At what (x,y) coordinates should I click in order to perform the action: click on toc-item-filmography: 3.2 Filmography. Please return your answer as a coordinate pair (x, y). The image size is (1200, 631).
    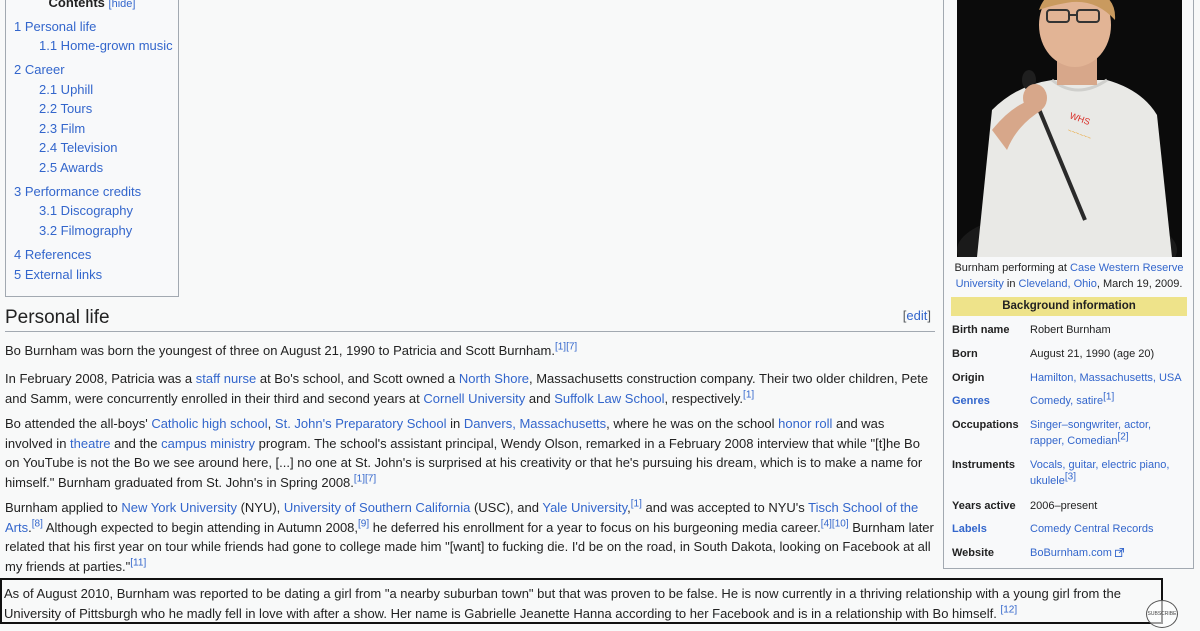
    Looking at the image, I should click on (85, 230).